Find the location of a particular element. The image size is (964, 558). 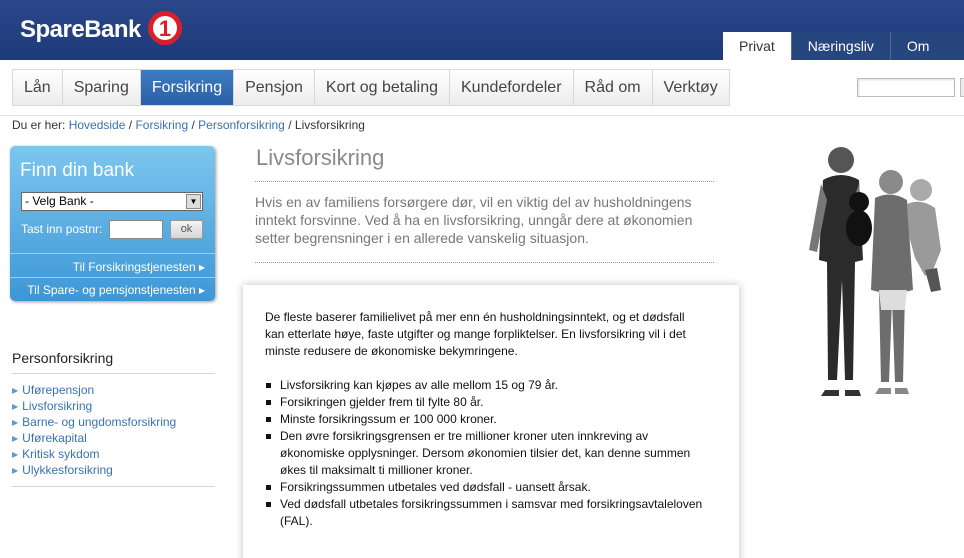

link-forsikringstjenesten: Til Forsikringstjenesten ▸ is located at coordinates (139, 267).